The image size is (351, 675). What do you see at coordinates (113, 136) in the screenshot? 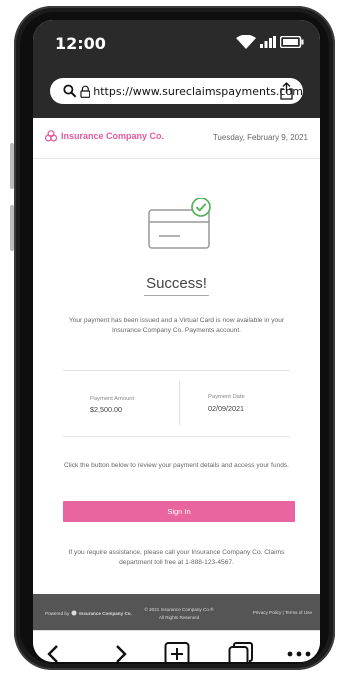
I see `brand-name: Insurance Company Co.` at bounding box center [113, 136].